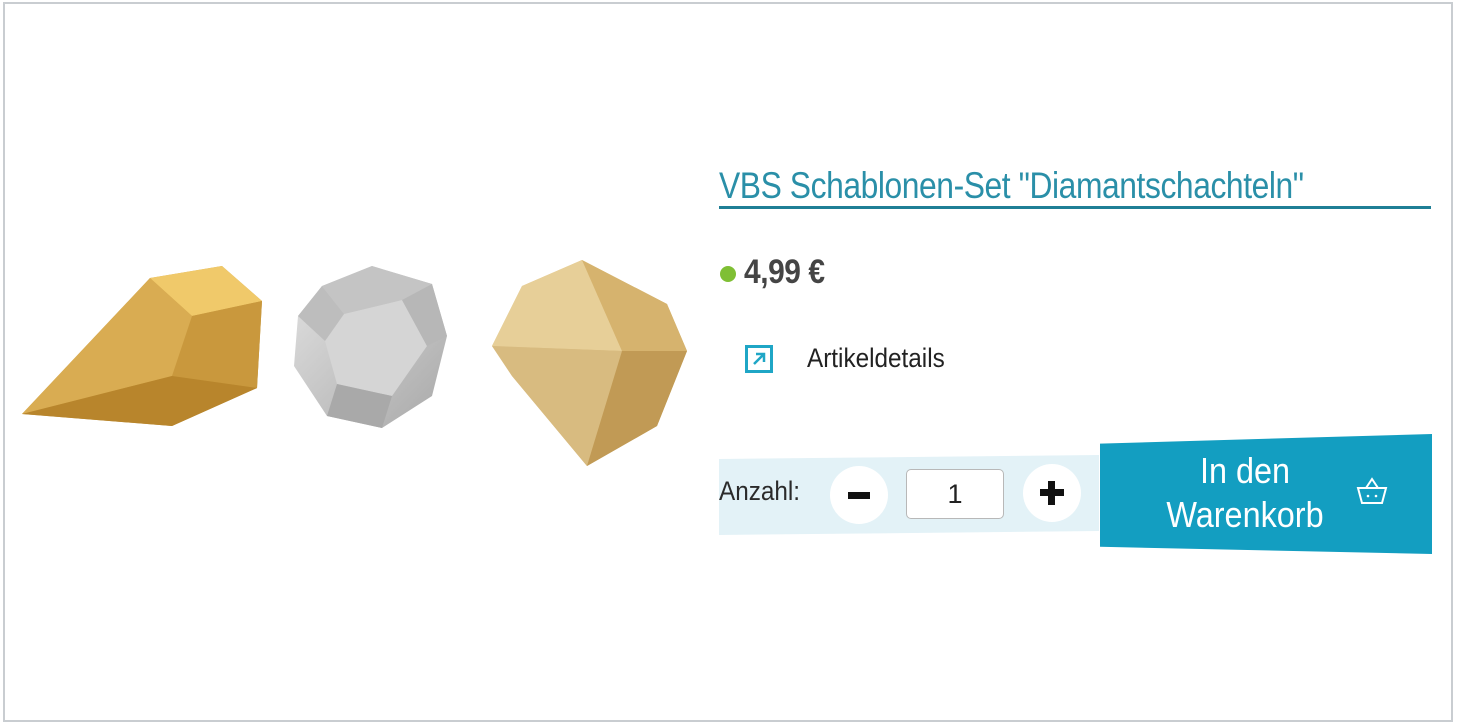 The image size is (1463, 722). I want to click on price-row: 4,99 €, so click(778, 272).